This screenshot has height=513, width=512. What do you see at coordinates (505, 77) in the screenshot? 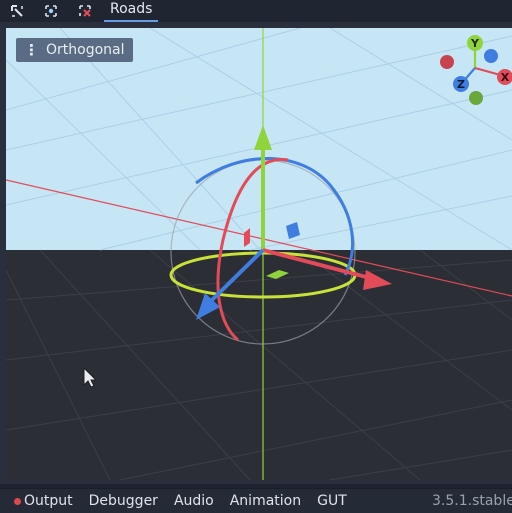
I see `gizmo-x-label: X` at bounding box center [505, 77].